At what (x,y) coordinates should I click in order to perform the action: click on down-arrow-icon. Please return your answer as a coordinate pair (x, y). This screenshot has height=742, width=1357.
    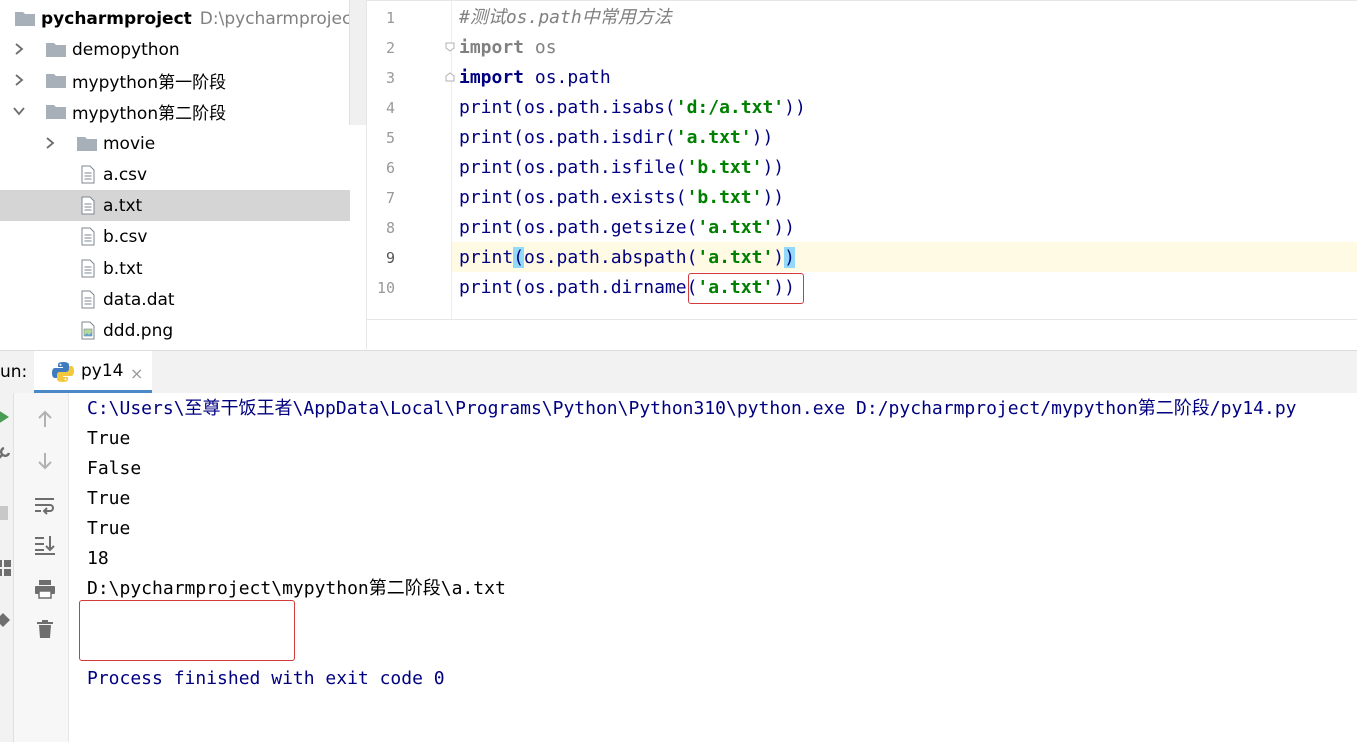
    Looking at the image, I should click on (45, 461).